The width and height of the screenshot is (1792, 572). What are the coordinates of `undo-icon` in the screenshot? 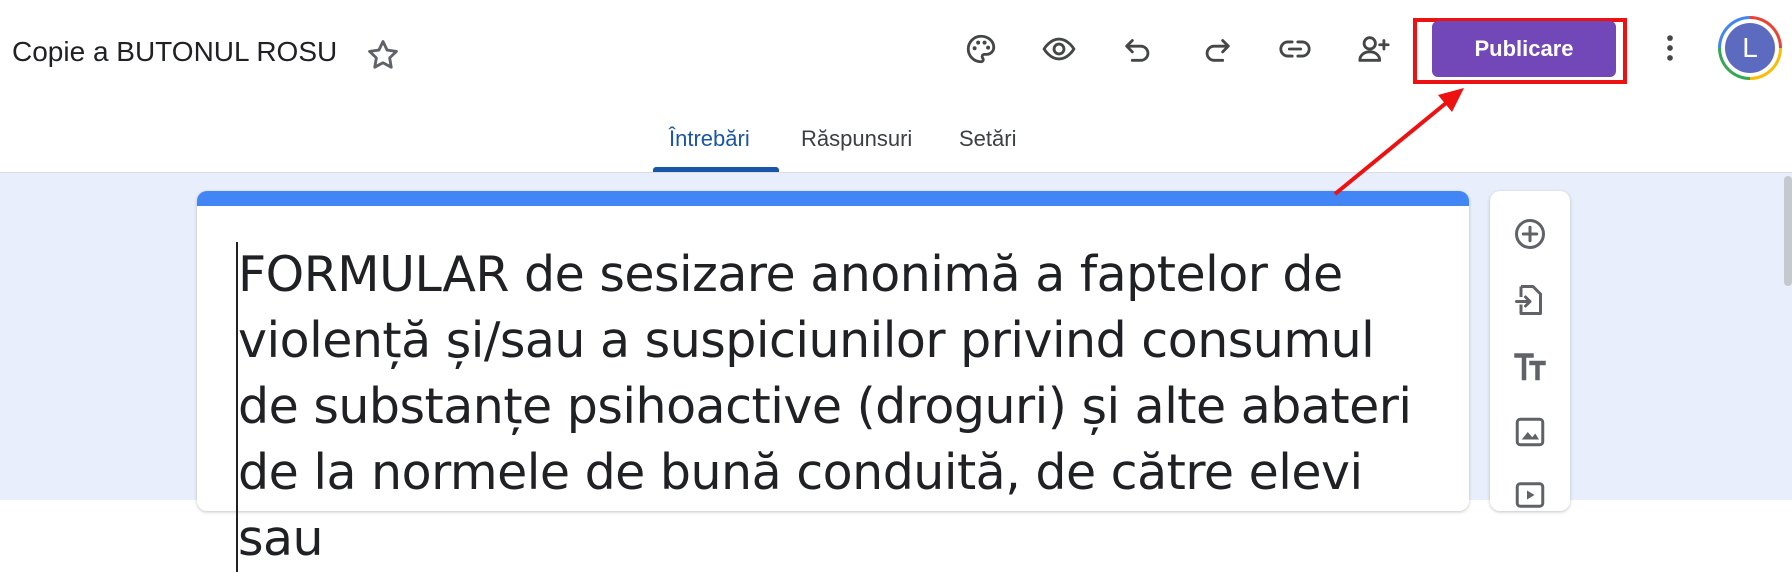 It's located at (1138, 49).